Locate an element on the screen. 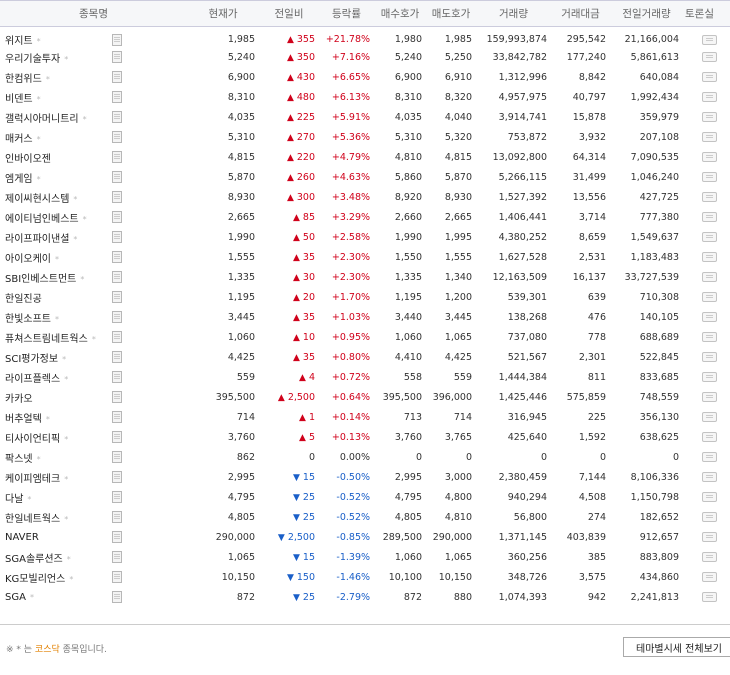  prev-volume-cell: 140,105 is located at coordinates (659, 317).